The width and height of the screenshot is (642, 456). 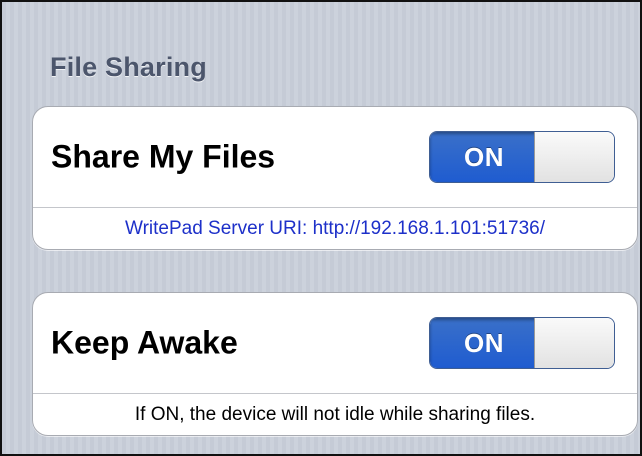 I want to click on keep-awake-toggle: ON, so click(x=522, y=343).